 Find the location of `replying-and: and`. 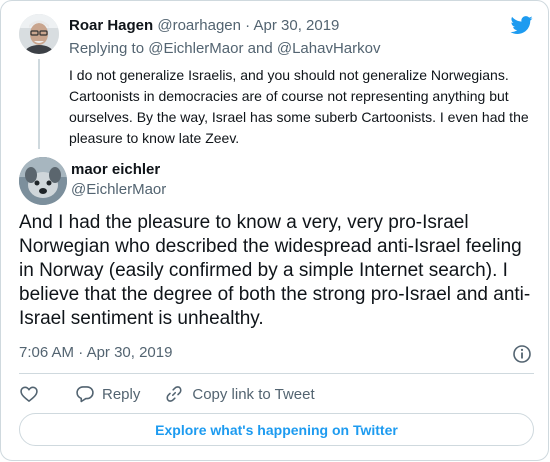

replying-and: and is located at coordinates (260, 48).